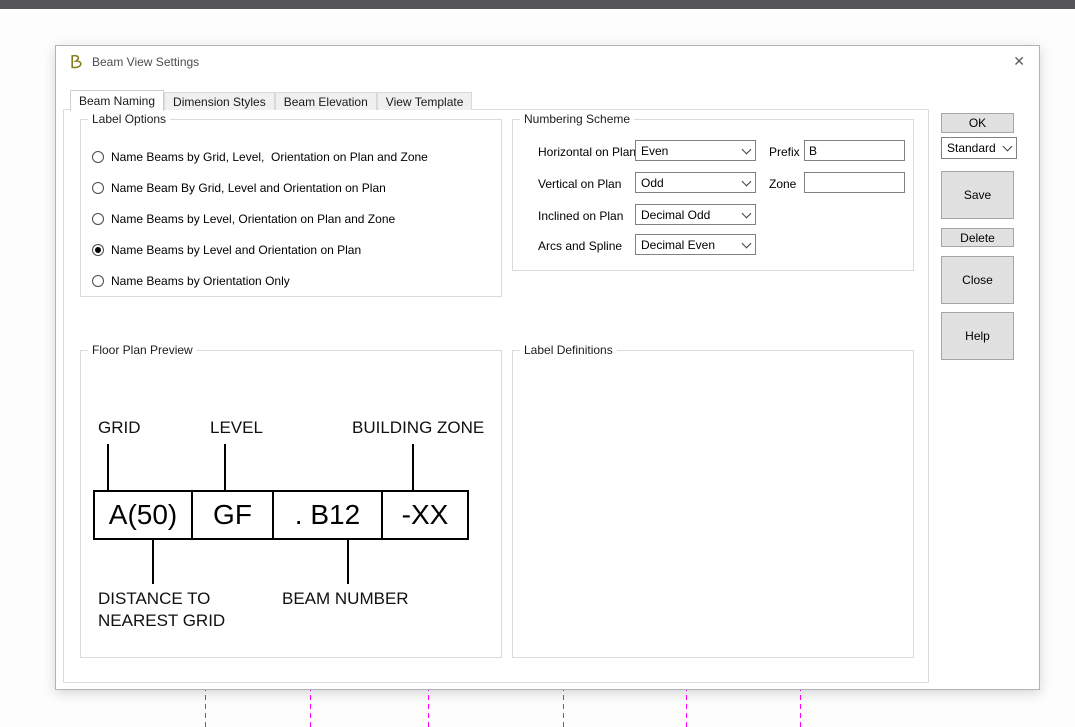 This screenshot has width=1075, height=727. What do you see at coordinates (568, 350) in the screenshot?
I see `group-title: Label Definitions` at bounding box center [568, 350].